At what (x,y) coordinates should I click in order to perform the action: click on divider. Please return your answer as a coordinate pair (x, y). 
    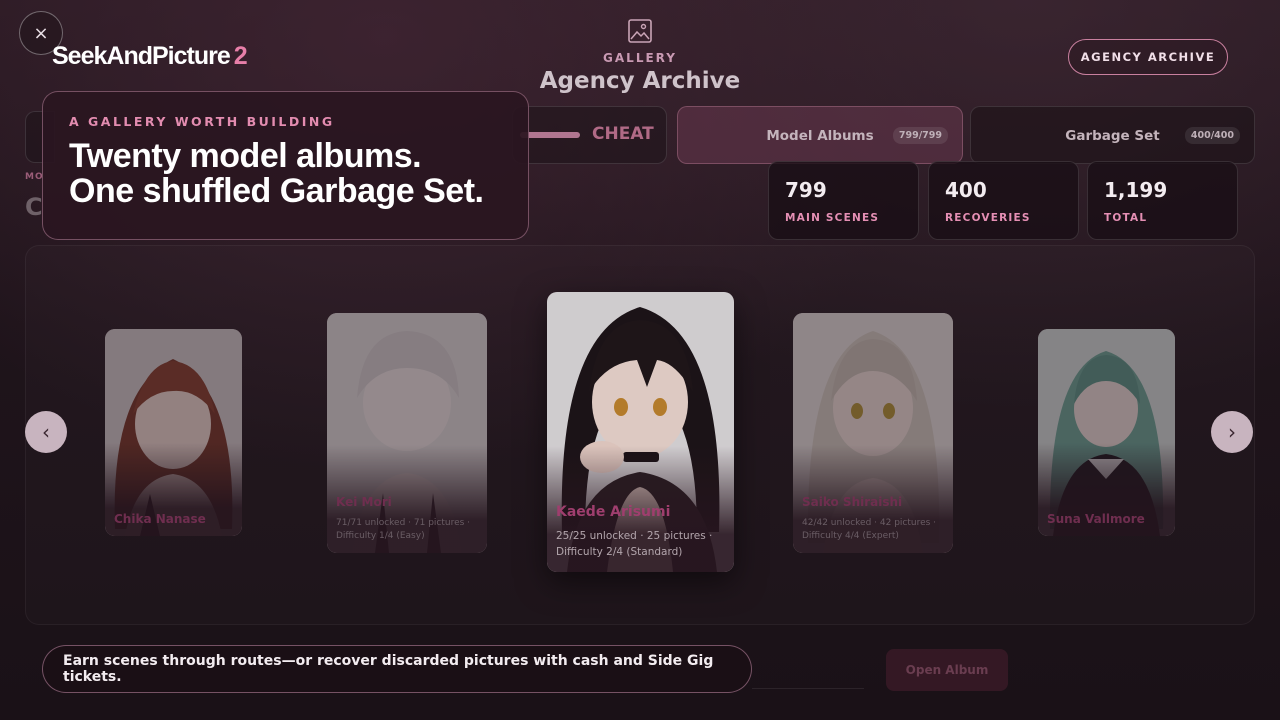
    Looking at the image, I should click on (808, 688).